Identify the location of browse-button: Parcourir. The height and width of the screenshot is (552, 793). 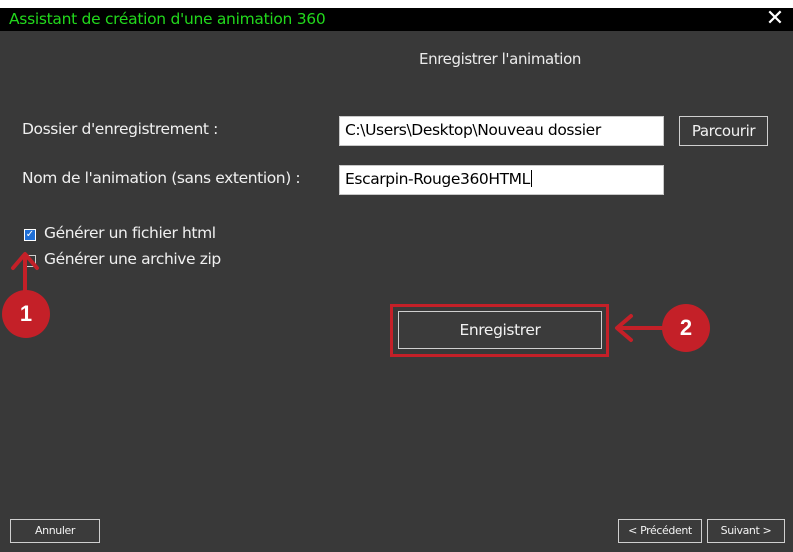
(723, 131).